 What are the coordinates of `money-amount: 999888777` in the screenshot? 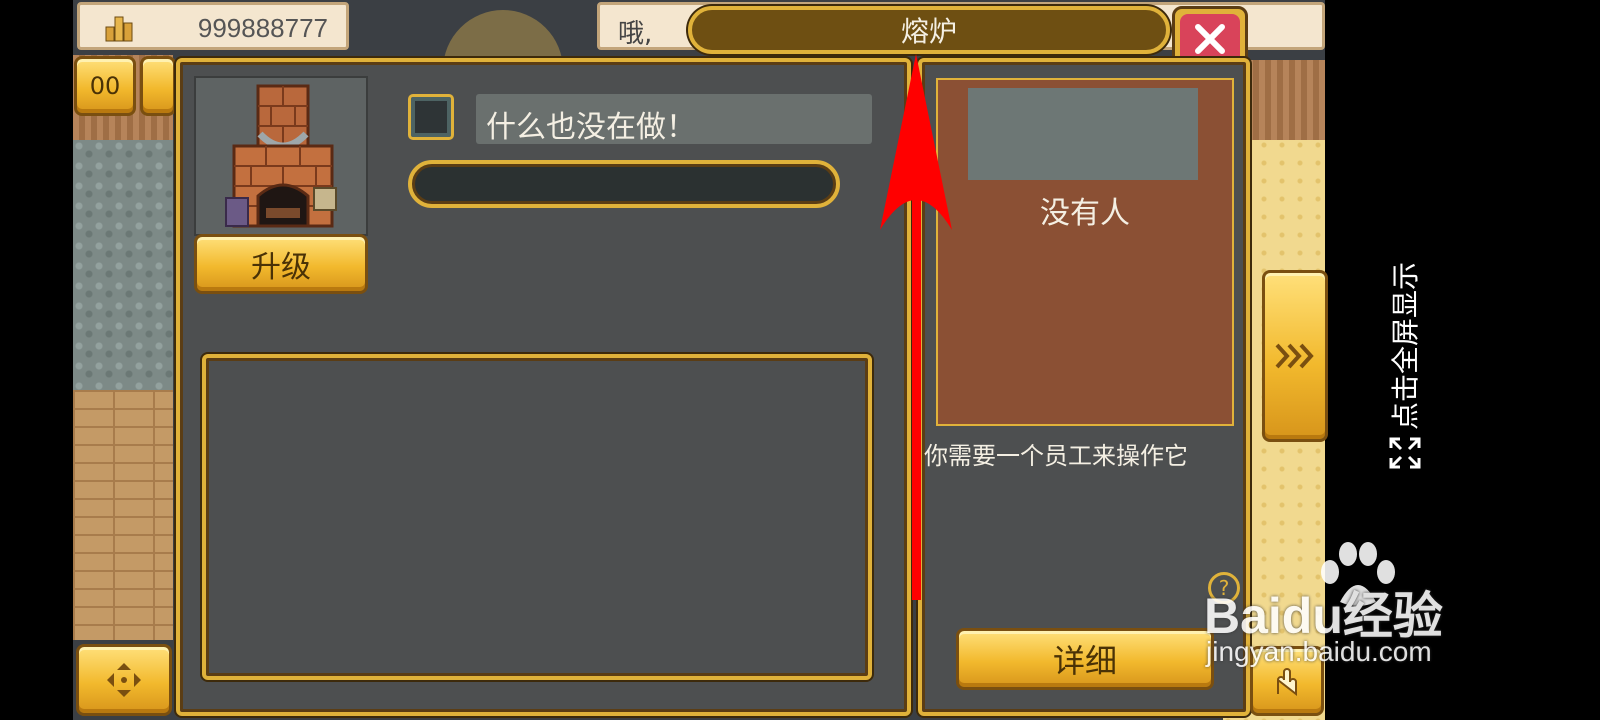 It's located at (262, 28).